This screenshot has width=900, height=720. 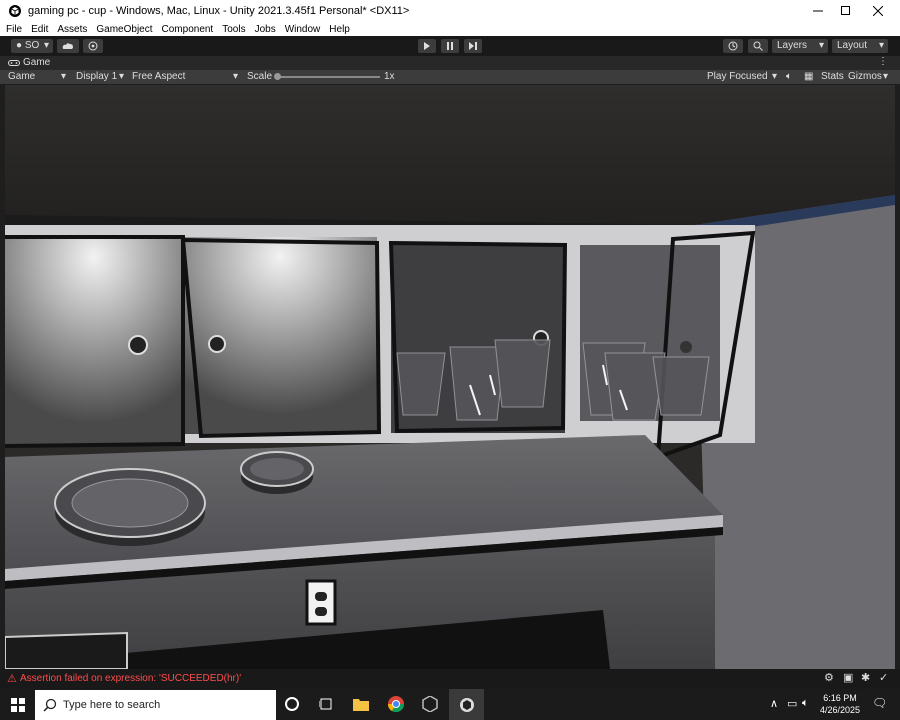 What do you see at coordinates (303, 29) in the screenshot?
I see `menu-window: Window` at bounding box center [303, 29].